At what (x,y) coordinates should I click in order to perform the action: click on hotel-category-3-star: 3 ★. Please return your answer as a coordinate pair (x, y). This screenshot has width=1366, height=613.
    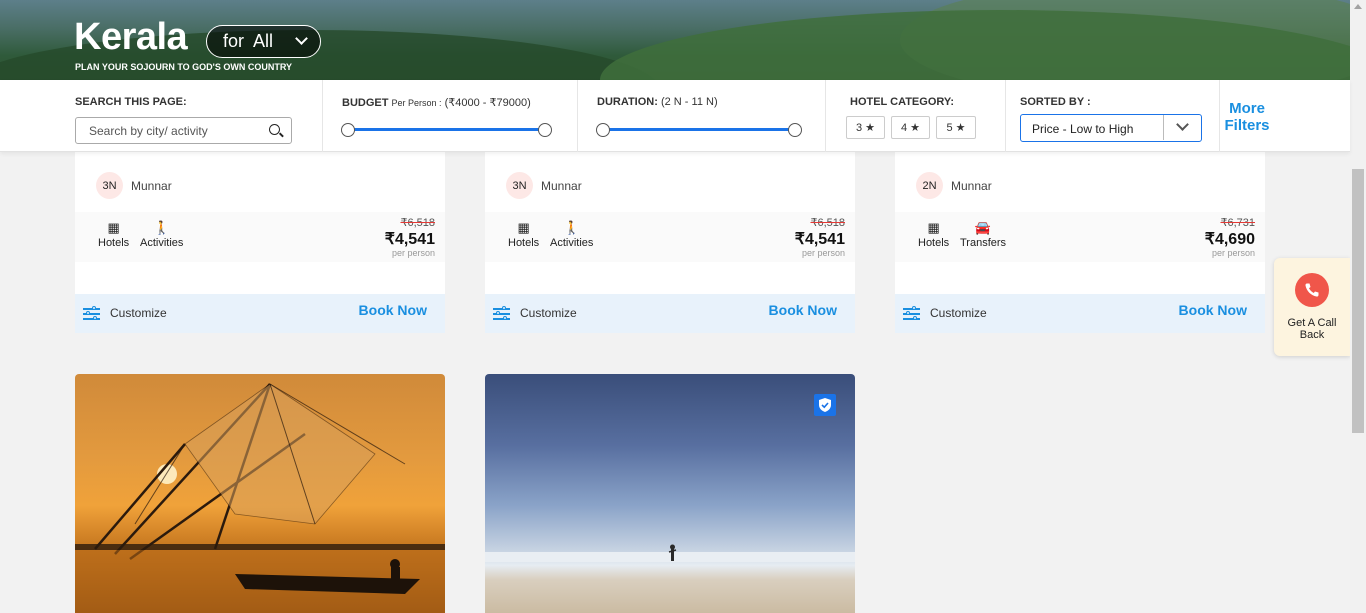
    Looking at the image, I should click on (865, 127).